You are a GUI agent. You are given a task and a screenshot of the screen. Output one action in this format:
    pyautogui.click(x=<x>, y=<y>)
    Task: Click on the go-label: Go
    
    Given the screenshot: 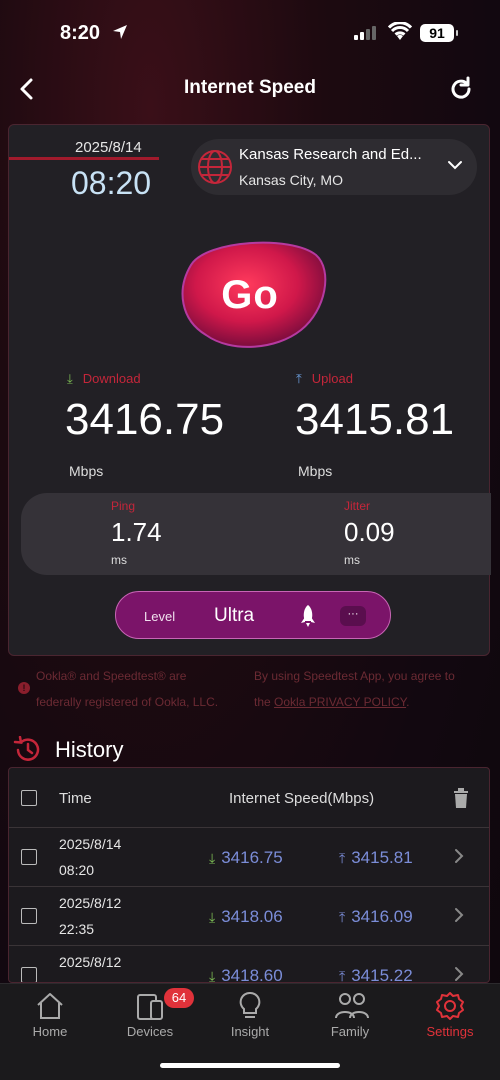 What is the action you would take?
    pyautogui.click(x=250, y=295)
    